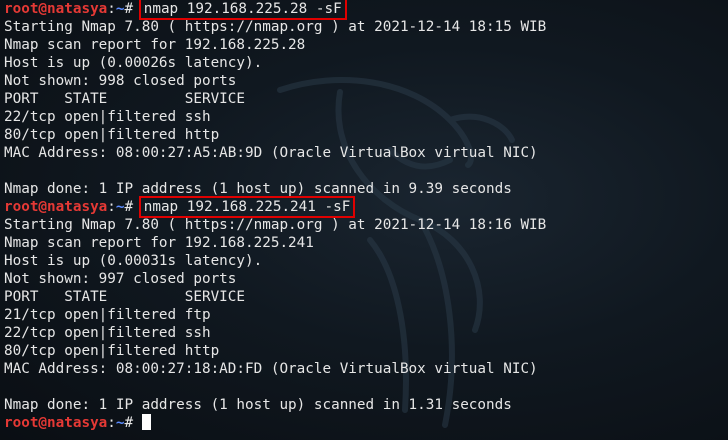 Image resolution: width=728 pixels, height=440 pixels. What do you see at coordinates (155, 45) in the screenshot?
I see `output-line: Nmap scan report for 192.168.225.28` at bounding box center [155, 45].